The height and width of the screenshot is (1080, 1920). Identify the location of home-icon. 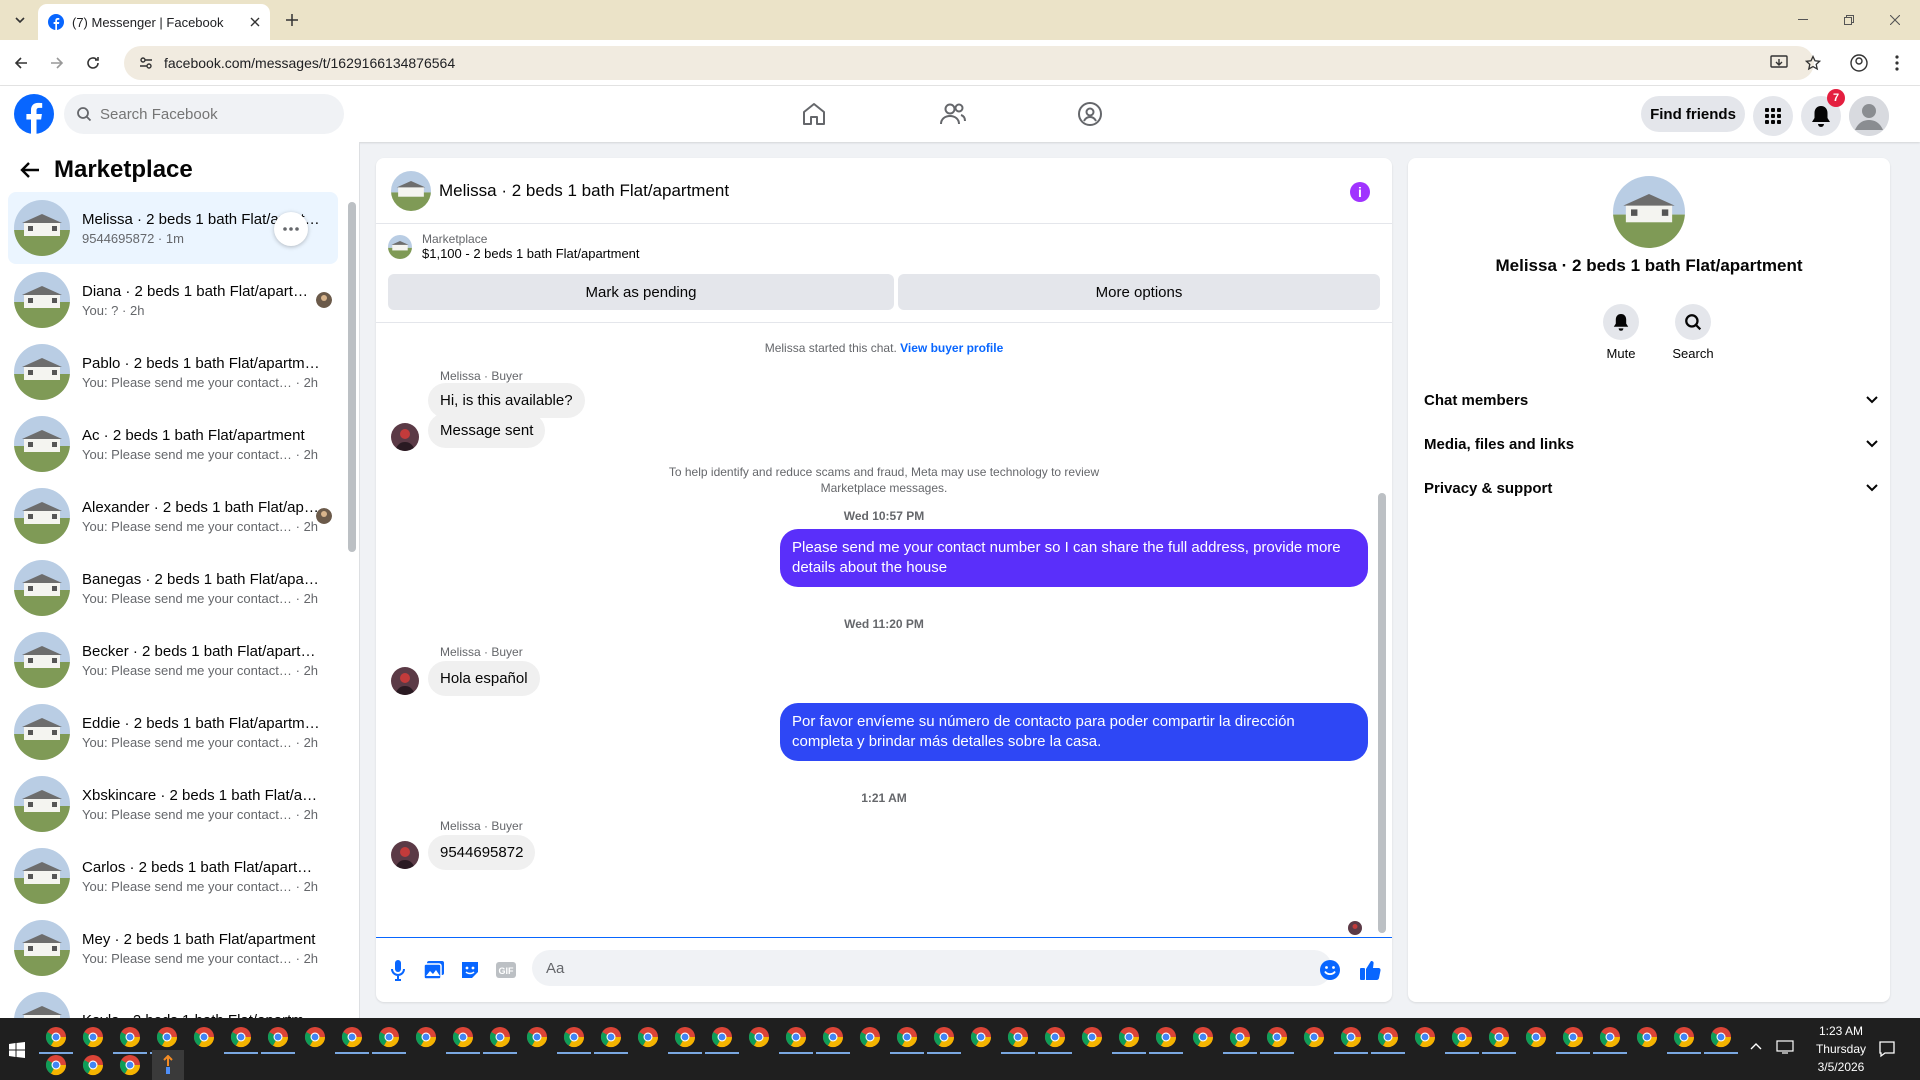
(814, 114).